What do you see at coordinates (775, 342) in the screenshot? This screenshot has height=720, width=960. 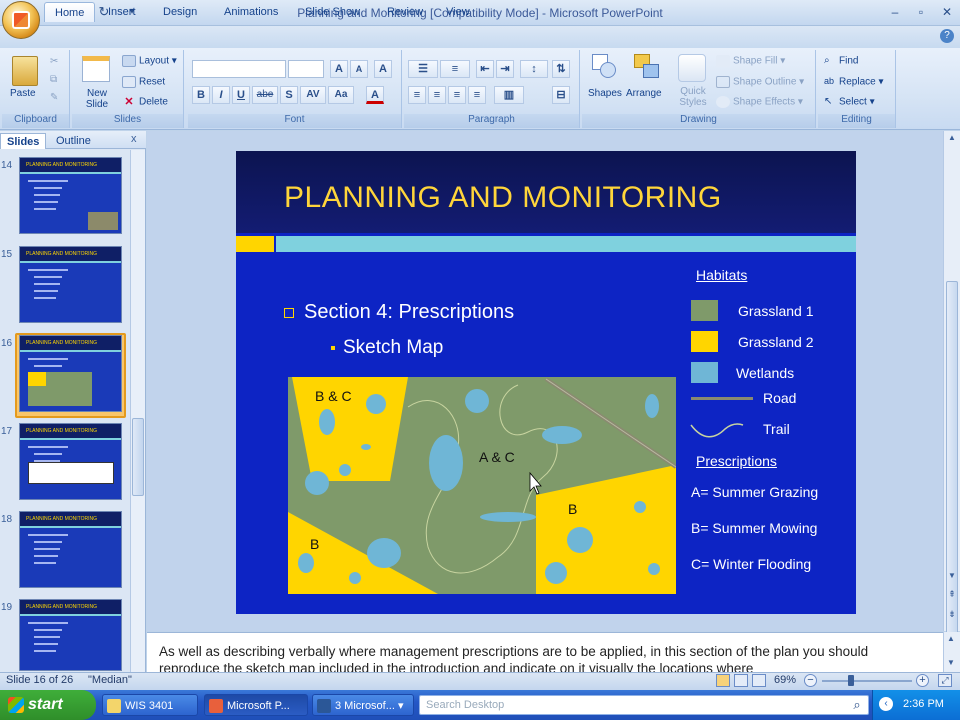 I see `legend-grassland2: Grassland 2` at bounding box center [775, 342].